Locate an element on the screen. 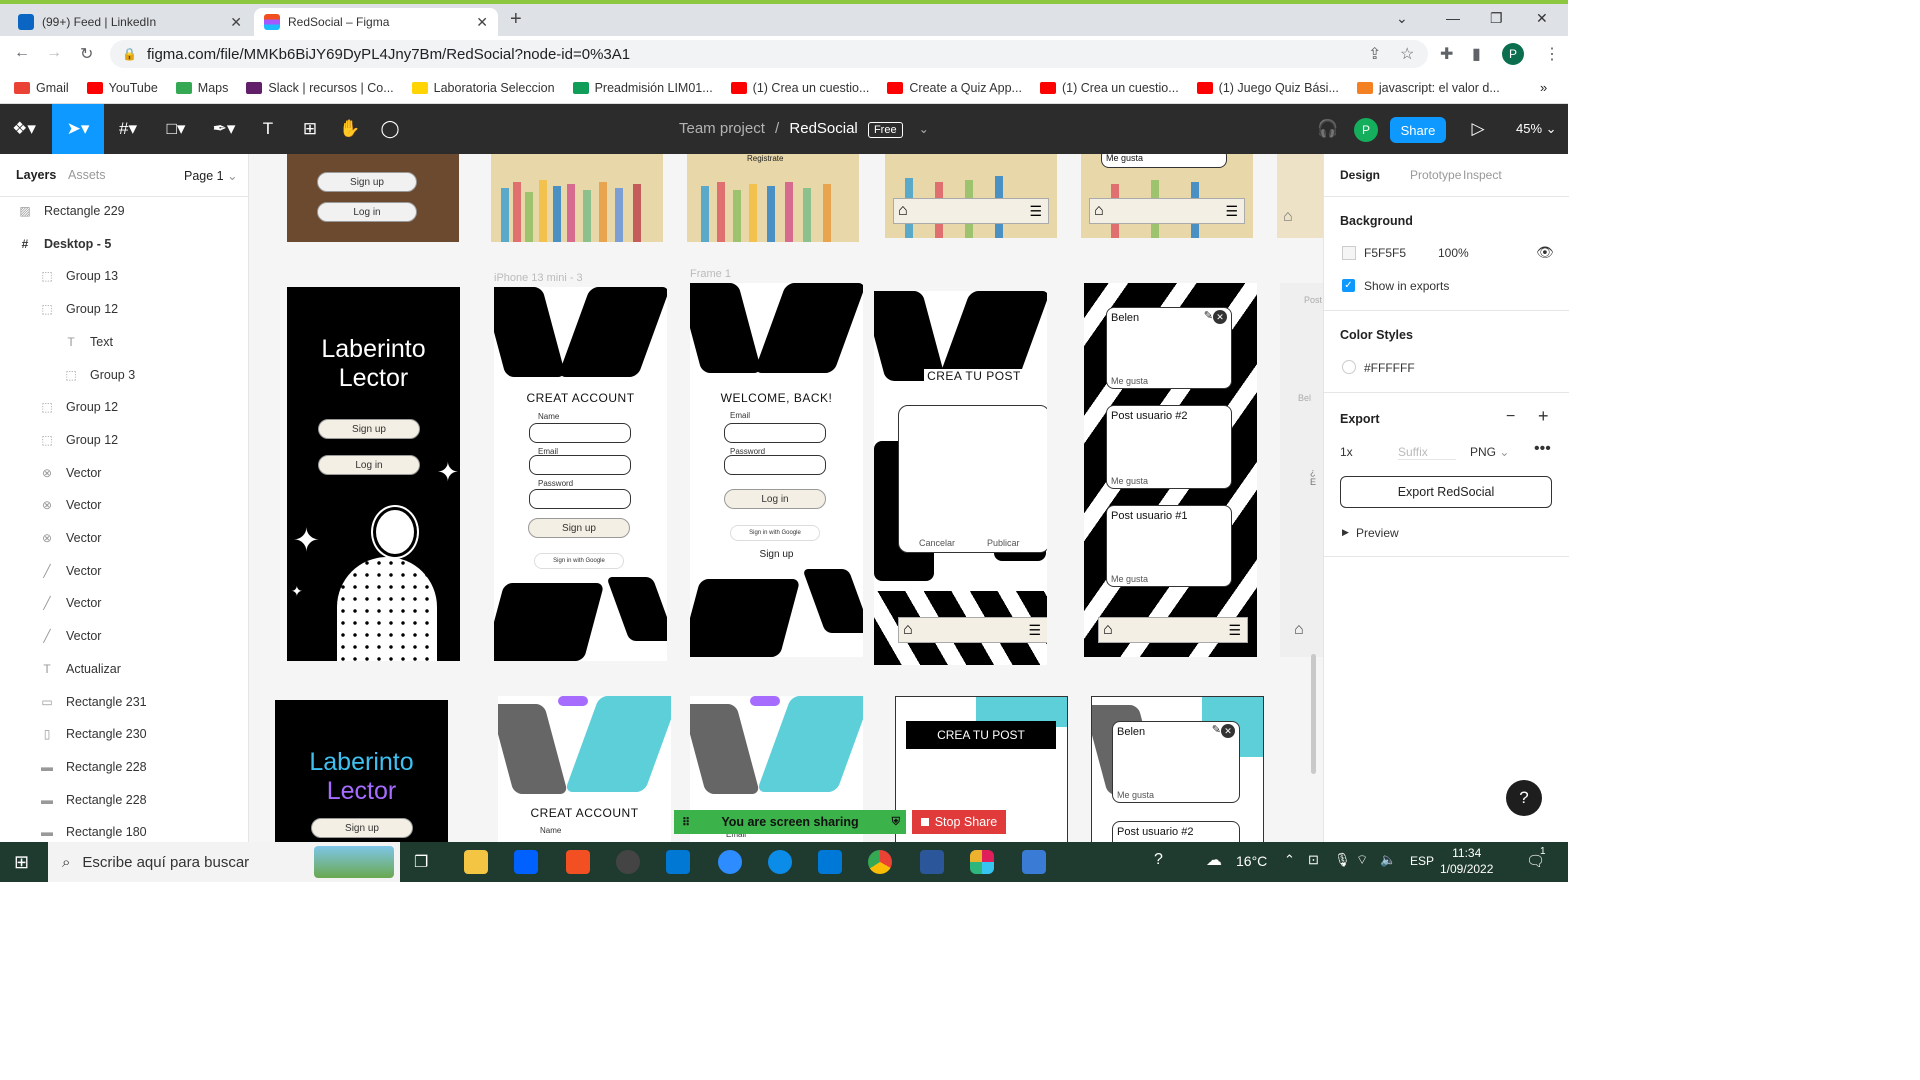 This screenshot has width=1920, height=1080. bookmark-item: YouTube is located at coordinates (122, 88).